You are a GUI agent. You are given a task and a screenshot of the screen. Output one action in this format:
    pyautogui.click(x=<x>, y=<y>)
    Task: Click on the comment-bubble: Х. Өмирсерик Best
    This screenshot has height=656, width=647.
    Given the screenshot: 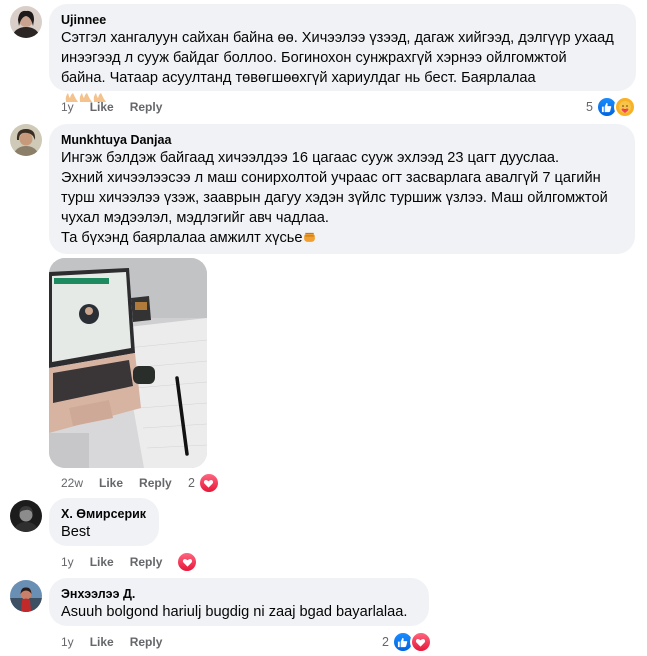 What is the action you would take?
    pyautogui.click(x=104, y=522)
    